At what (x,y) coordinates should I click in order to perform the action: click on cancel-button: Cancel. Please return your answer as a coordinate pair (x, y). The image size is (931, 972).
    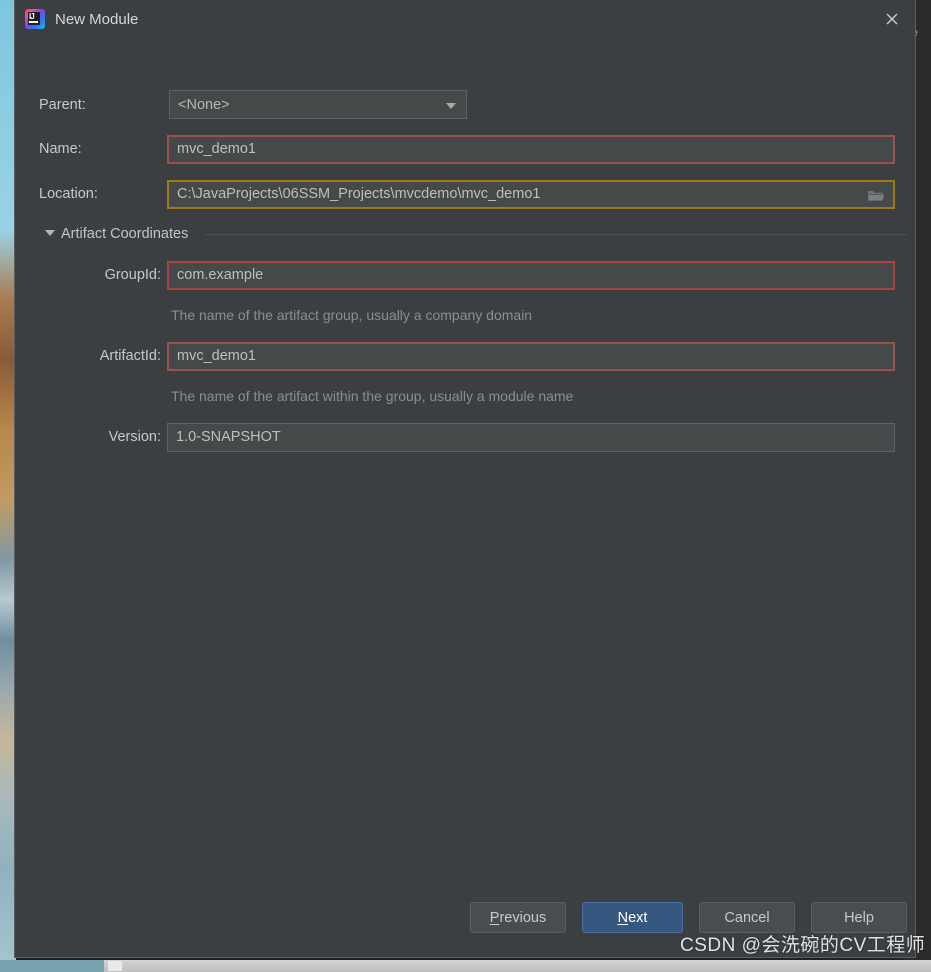
    Looking at the image, I should click on (747, 917).